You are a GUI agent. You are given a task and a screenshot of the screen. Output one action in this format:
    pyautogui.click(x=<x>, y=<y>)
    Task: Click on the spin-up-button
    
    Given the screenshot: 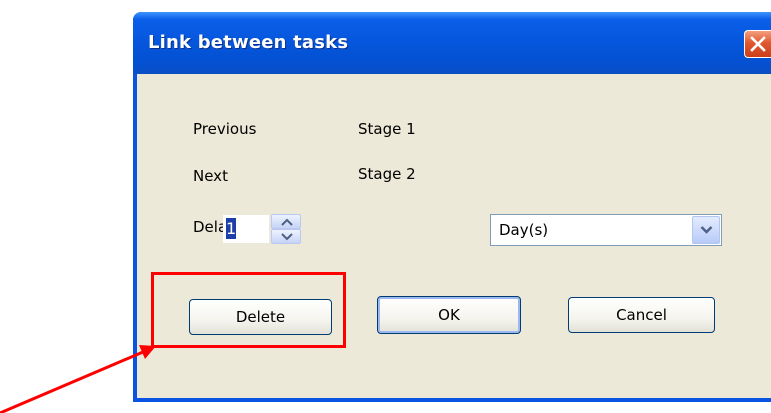 What is the action you would take?
    pyautogui.click(x=286, y=221)
    